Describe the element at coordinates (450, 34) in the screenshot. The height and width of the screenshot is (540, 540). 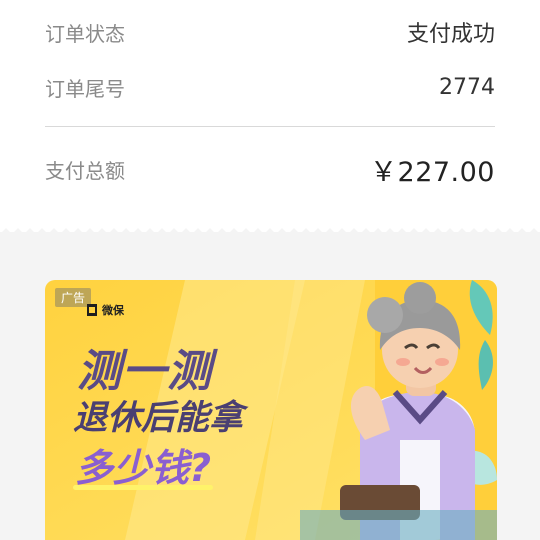
I see `order-status-value: 支付成功` at that location.